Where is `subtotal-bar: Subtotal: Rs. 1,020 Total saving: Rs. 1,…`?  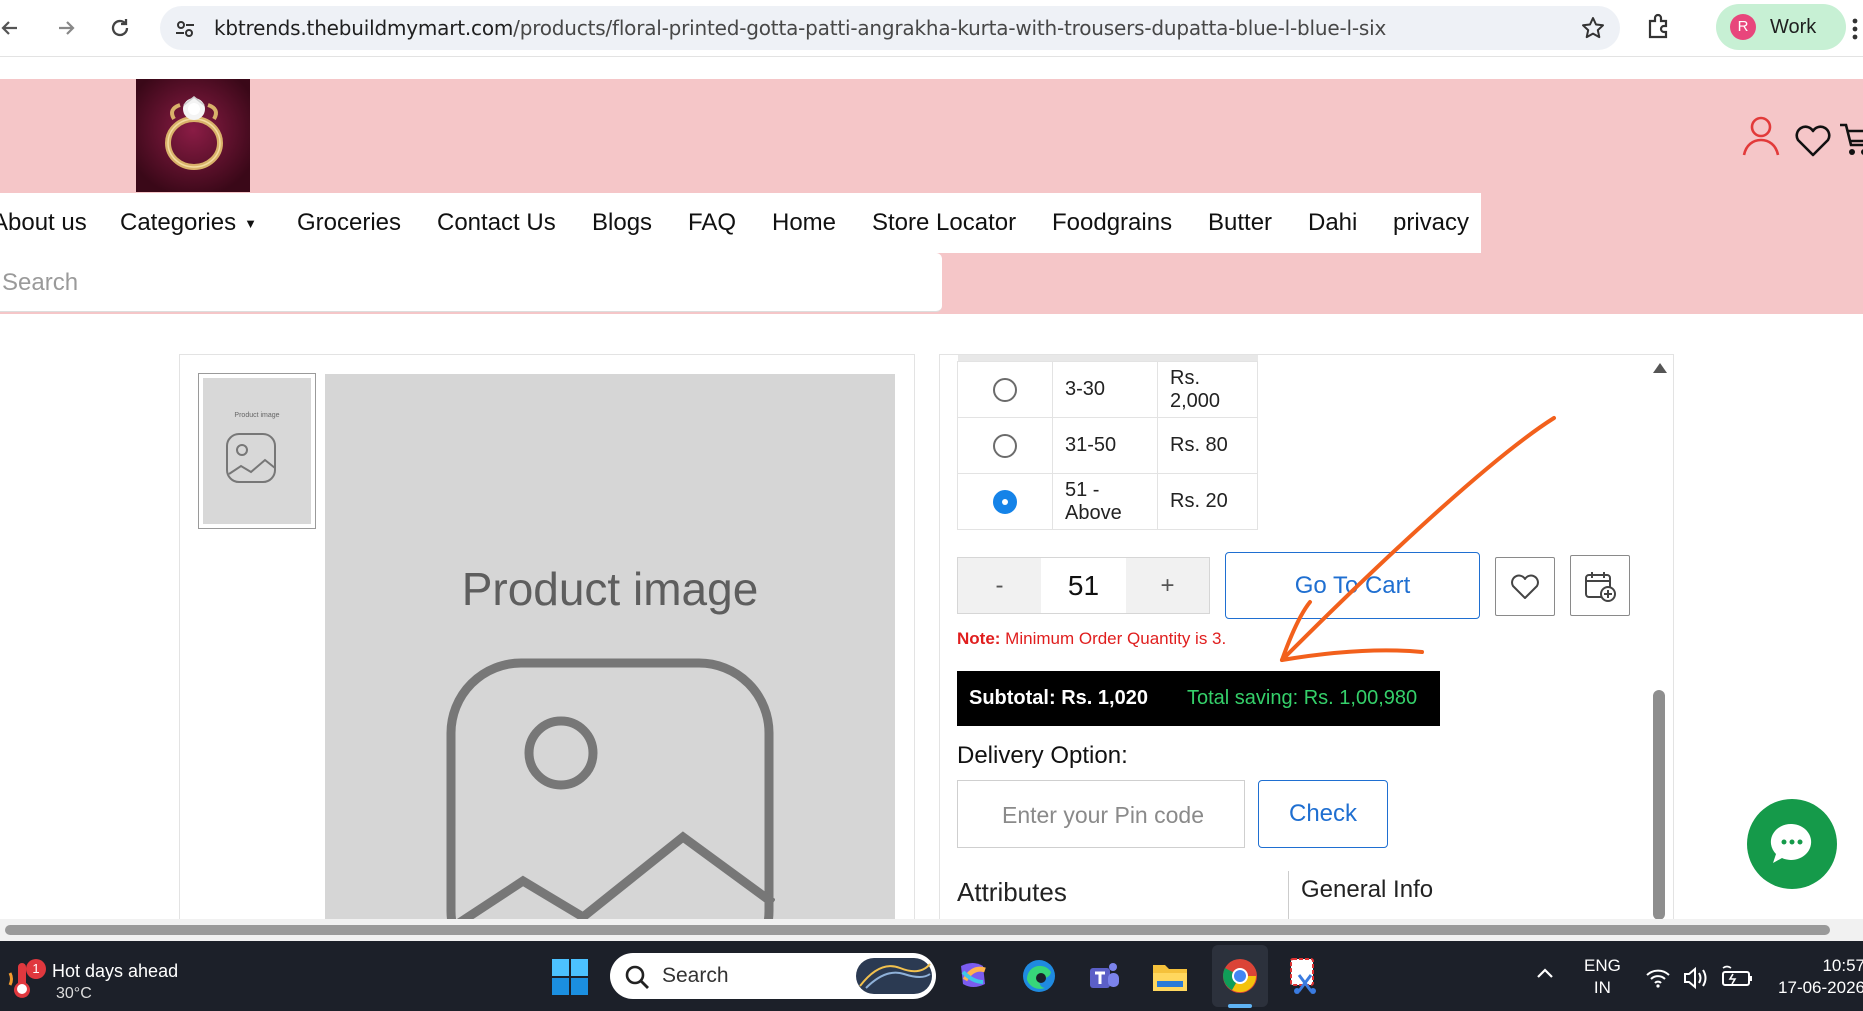 subtotal-bar: Subtotal: Rs. 1,020 Total saving: Rs. 1,… is located at coordinates (1198, 698).